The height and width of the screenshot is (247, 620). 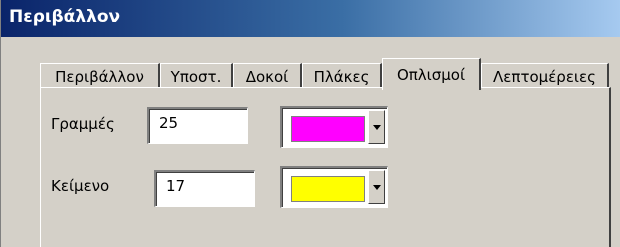 What do you see at coordinates (196, 76) in the screenshot?
I see `tab-supports: Υποστ.` at bounding box center [196, 76].